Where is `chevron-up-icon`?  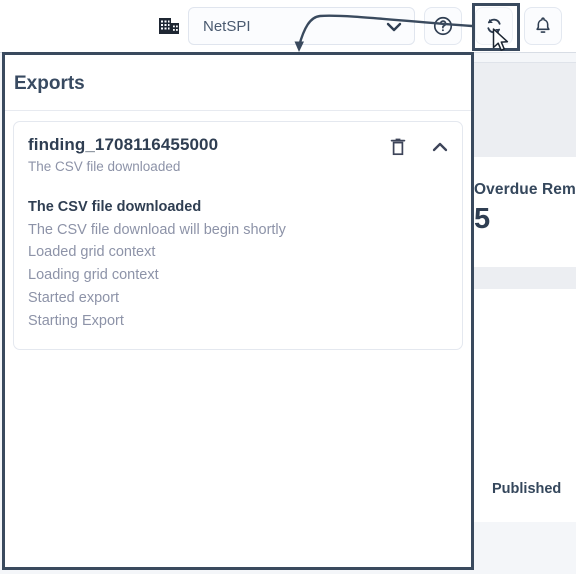 chevron-up-icon is located at coordinates (440, 147).